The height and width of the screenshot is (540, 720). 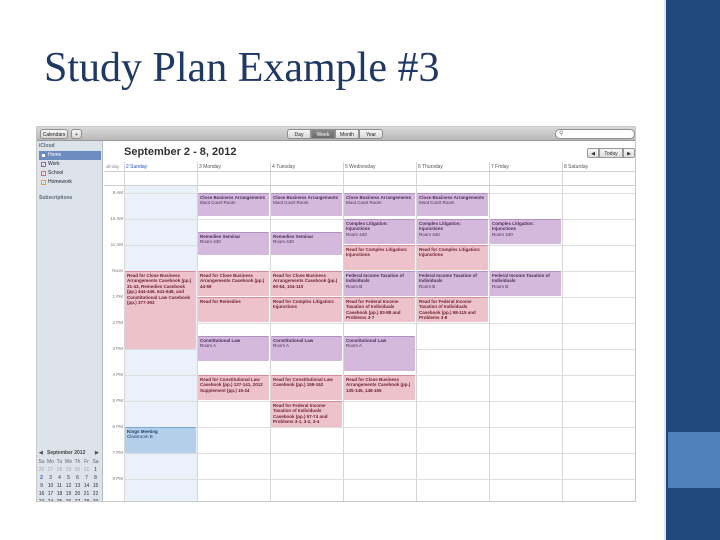 I want to click on today-button: Today, so click(x=611, y=153).